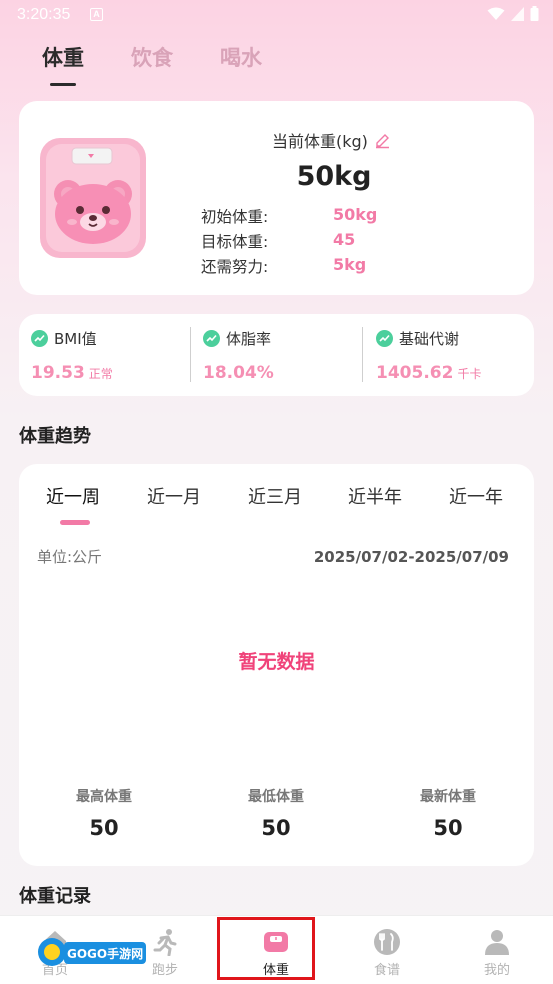 The width and height of the screenshot is (553, 984). Describe the element at coordinates (104, 797) in the screenshot. I see `summary-label: 最高体重` at that location.